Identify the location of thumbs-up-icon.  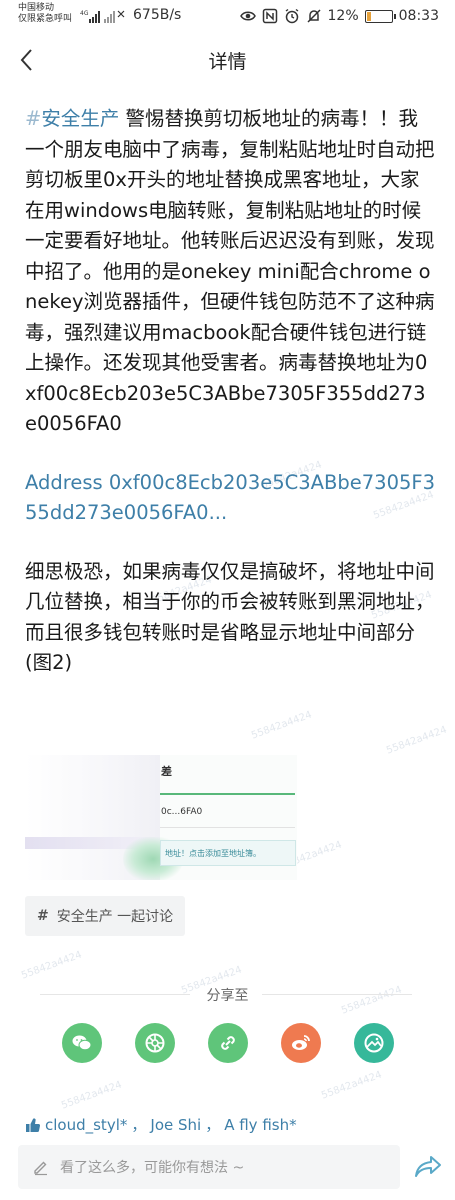
(33, 1124).